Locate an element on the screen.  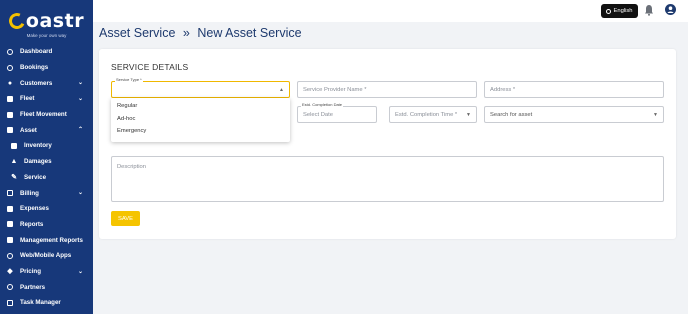
sidebar-item-pricing: ◆ Pricing ⌄ is located at coordinates (46, 272).